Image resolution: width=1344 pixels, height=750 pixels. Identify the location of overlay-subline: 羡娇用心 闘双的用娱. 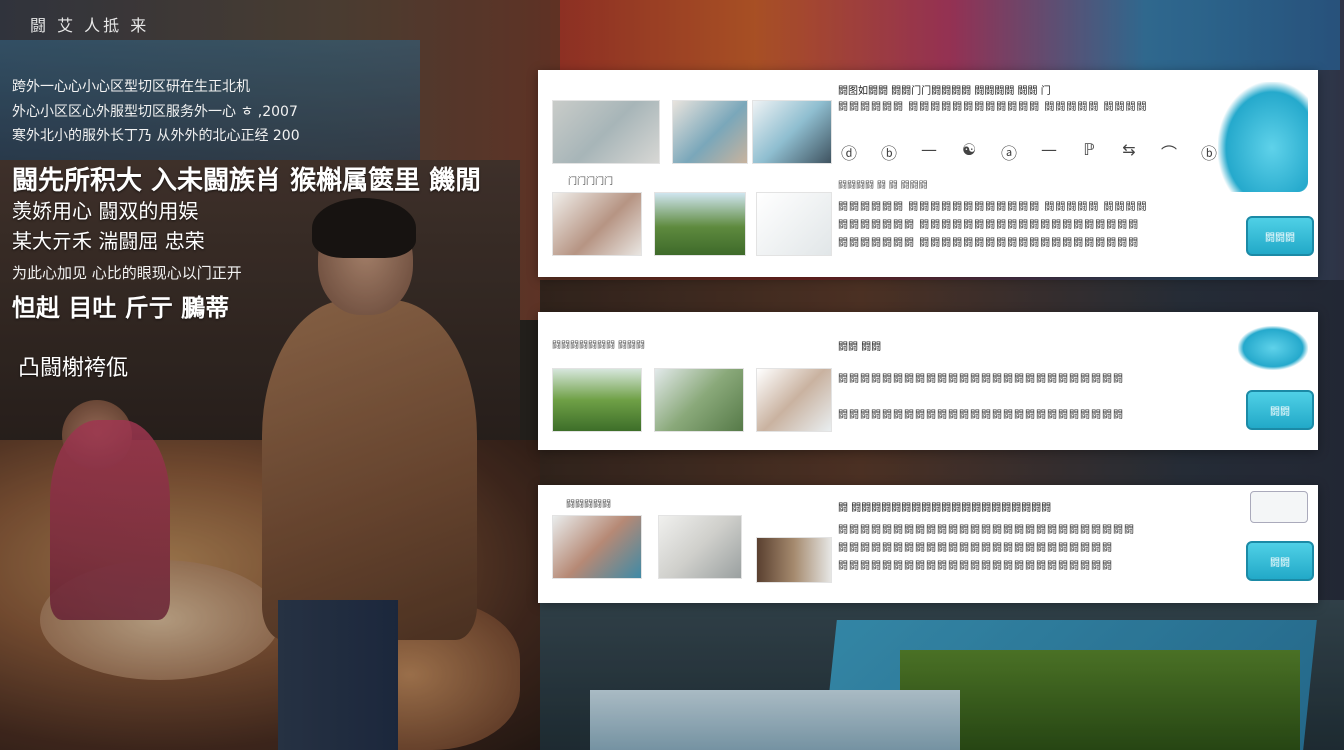
(105, 211).